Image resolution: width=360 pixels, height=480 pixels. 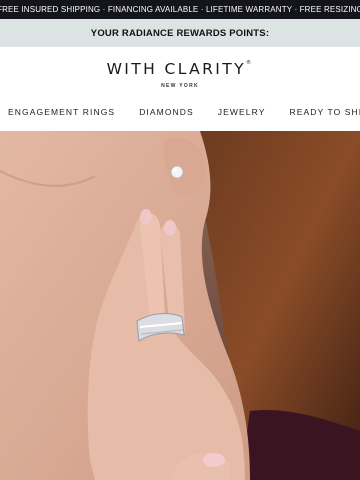 I want to click on rewards-text: YOUR RADIANCE REWARDS POINTS:, so click(x=180, y=33).